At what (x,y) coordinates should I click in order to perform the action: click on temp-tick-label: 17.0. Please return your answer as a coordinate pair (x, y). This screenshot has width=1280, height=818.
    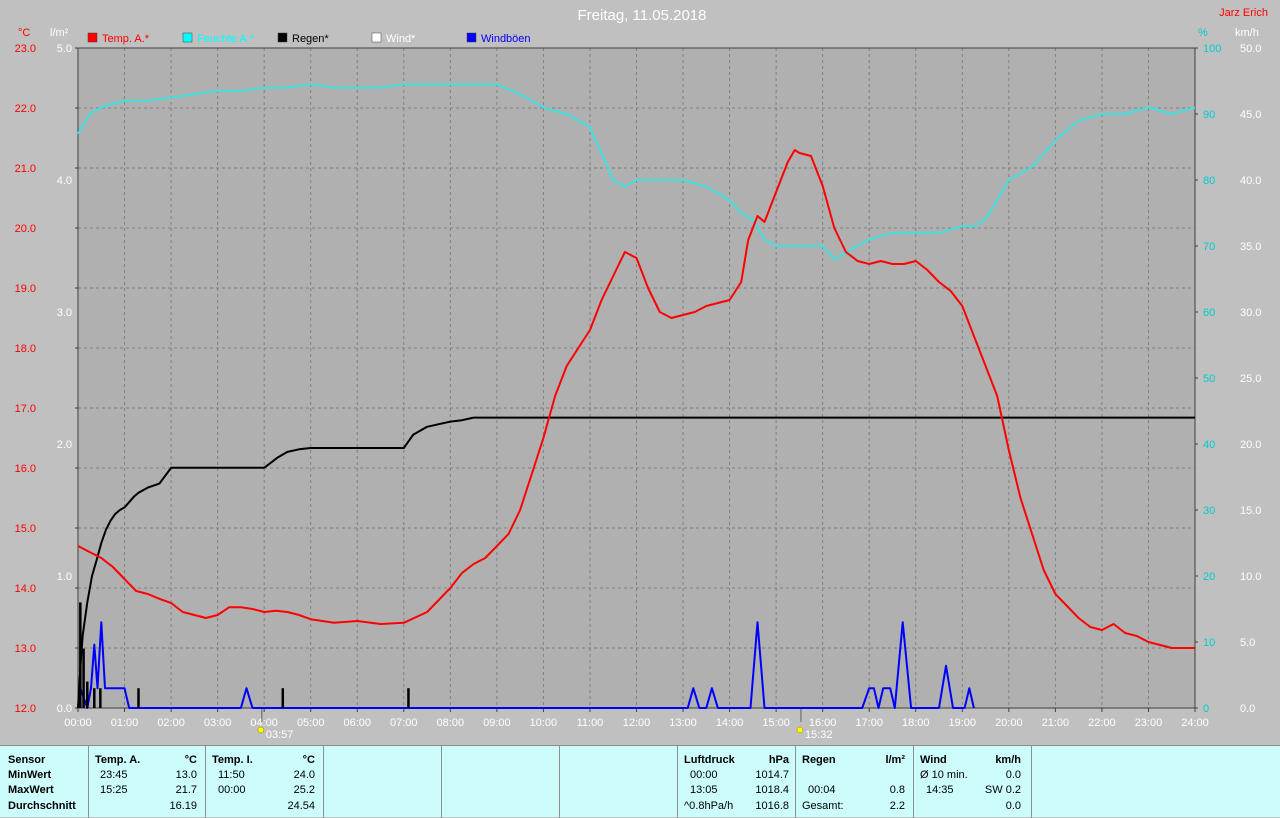
    Looking at the image, I should click on (25, 409).